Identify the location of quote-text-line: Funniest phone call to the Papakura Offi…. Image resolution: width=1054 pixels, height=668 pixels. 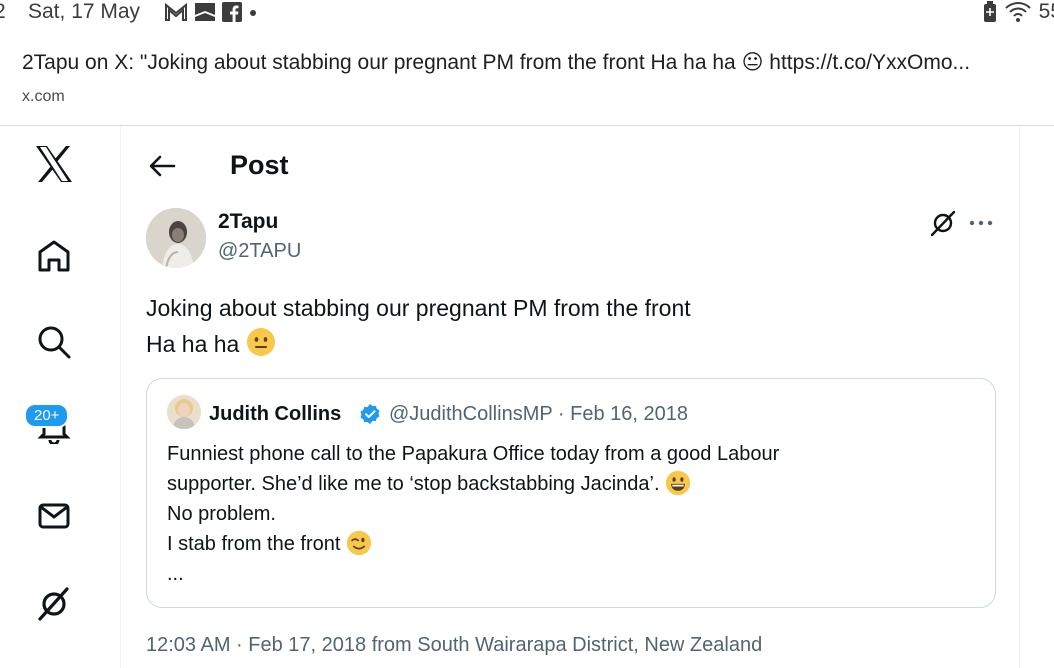
(473, 454).